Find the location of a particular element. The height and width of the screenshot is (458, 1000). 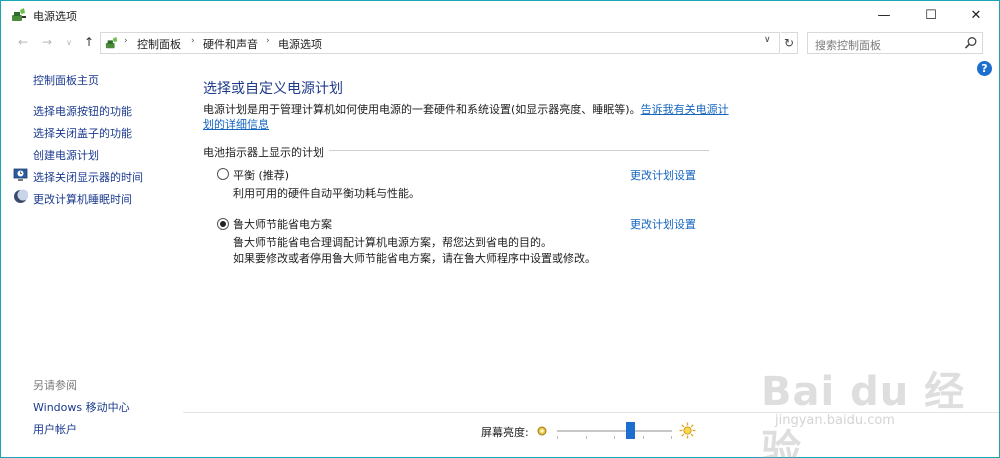

sidebar-item-lid: 选择关闭盖子的功能 is located at coordinates (82, 133).